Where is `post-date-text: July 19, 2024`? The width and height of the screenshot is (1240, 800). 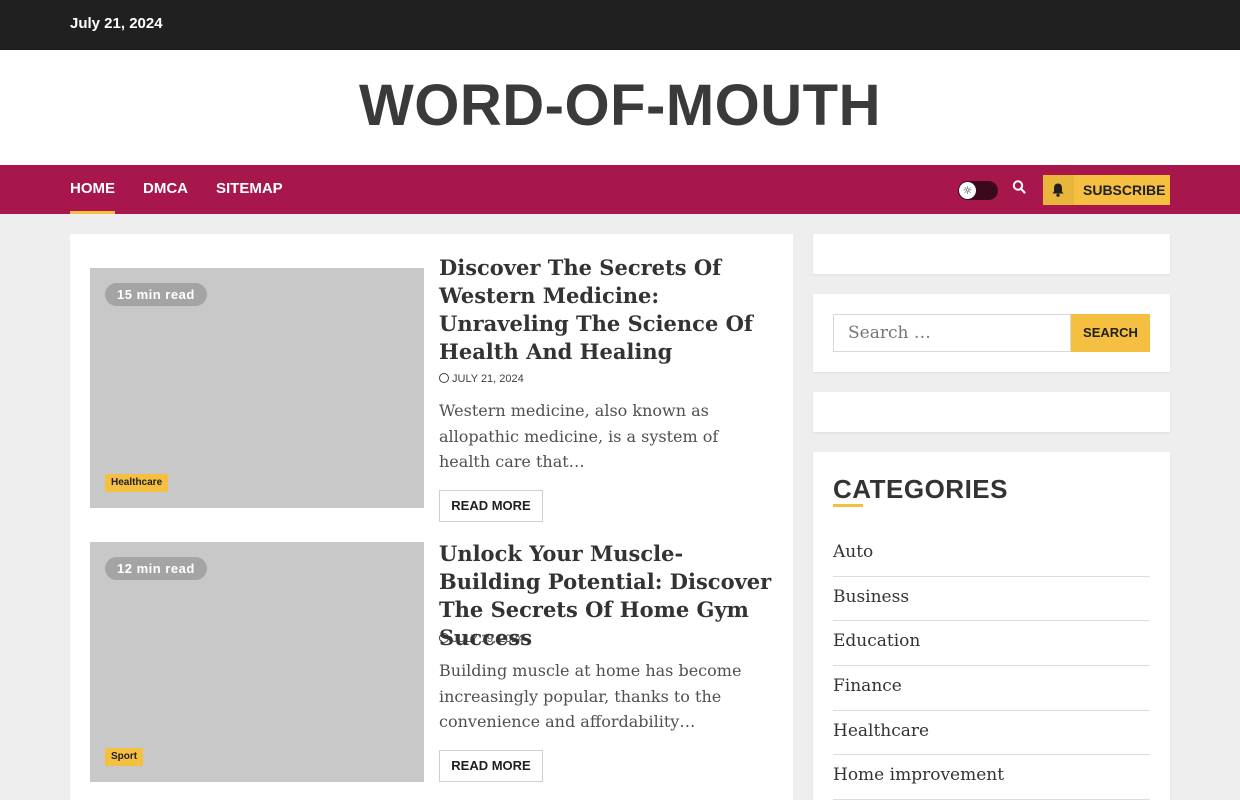
post-date-text: July 19, 2024 is located at coordinates (488, 639).